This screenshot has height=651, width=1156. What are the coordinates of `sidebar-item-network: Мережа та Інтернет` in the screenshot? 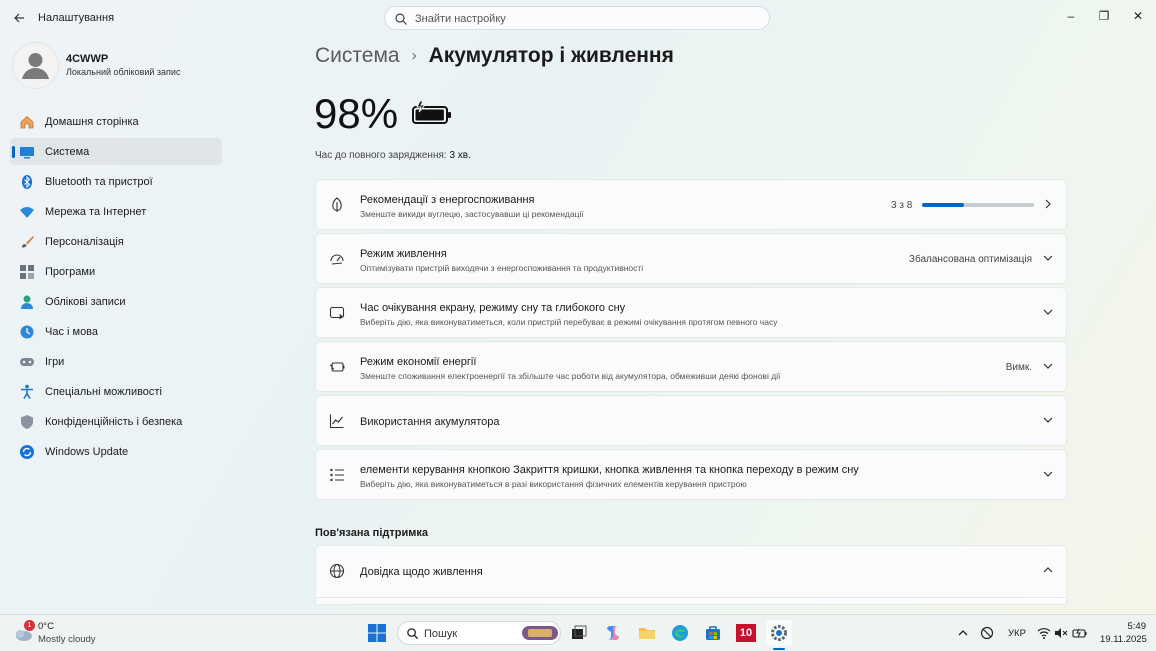 It's located at (116, 211).